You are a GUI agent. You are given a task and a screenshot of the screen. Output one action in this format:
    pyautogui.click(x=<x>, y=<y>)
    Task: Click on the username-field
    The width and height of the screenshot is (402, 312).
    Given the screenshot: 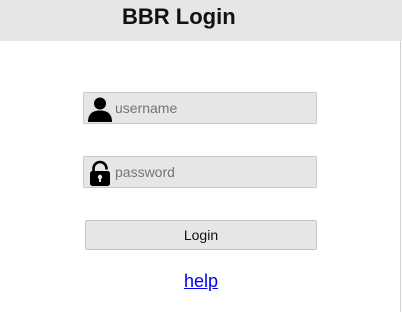 What is the action you would take?
    pyautogui.click(x=200, y=108)
    